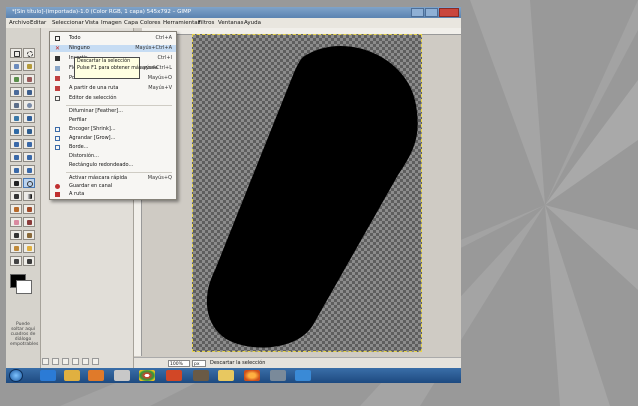  Describe the element at coordinates (113, 88) in the screenshot. I see `menu-item-a-partir-de-ruta: A partir de una ruta Mayús+V` at that location.